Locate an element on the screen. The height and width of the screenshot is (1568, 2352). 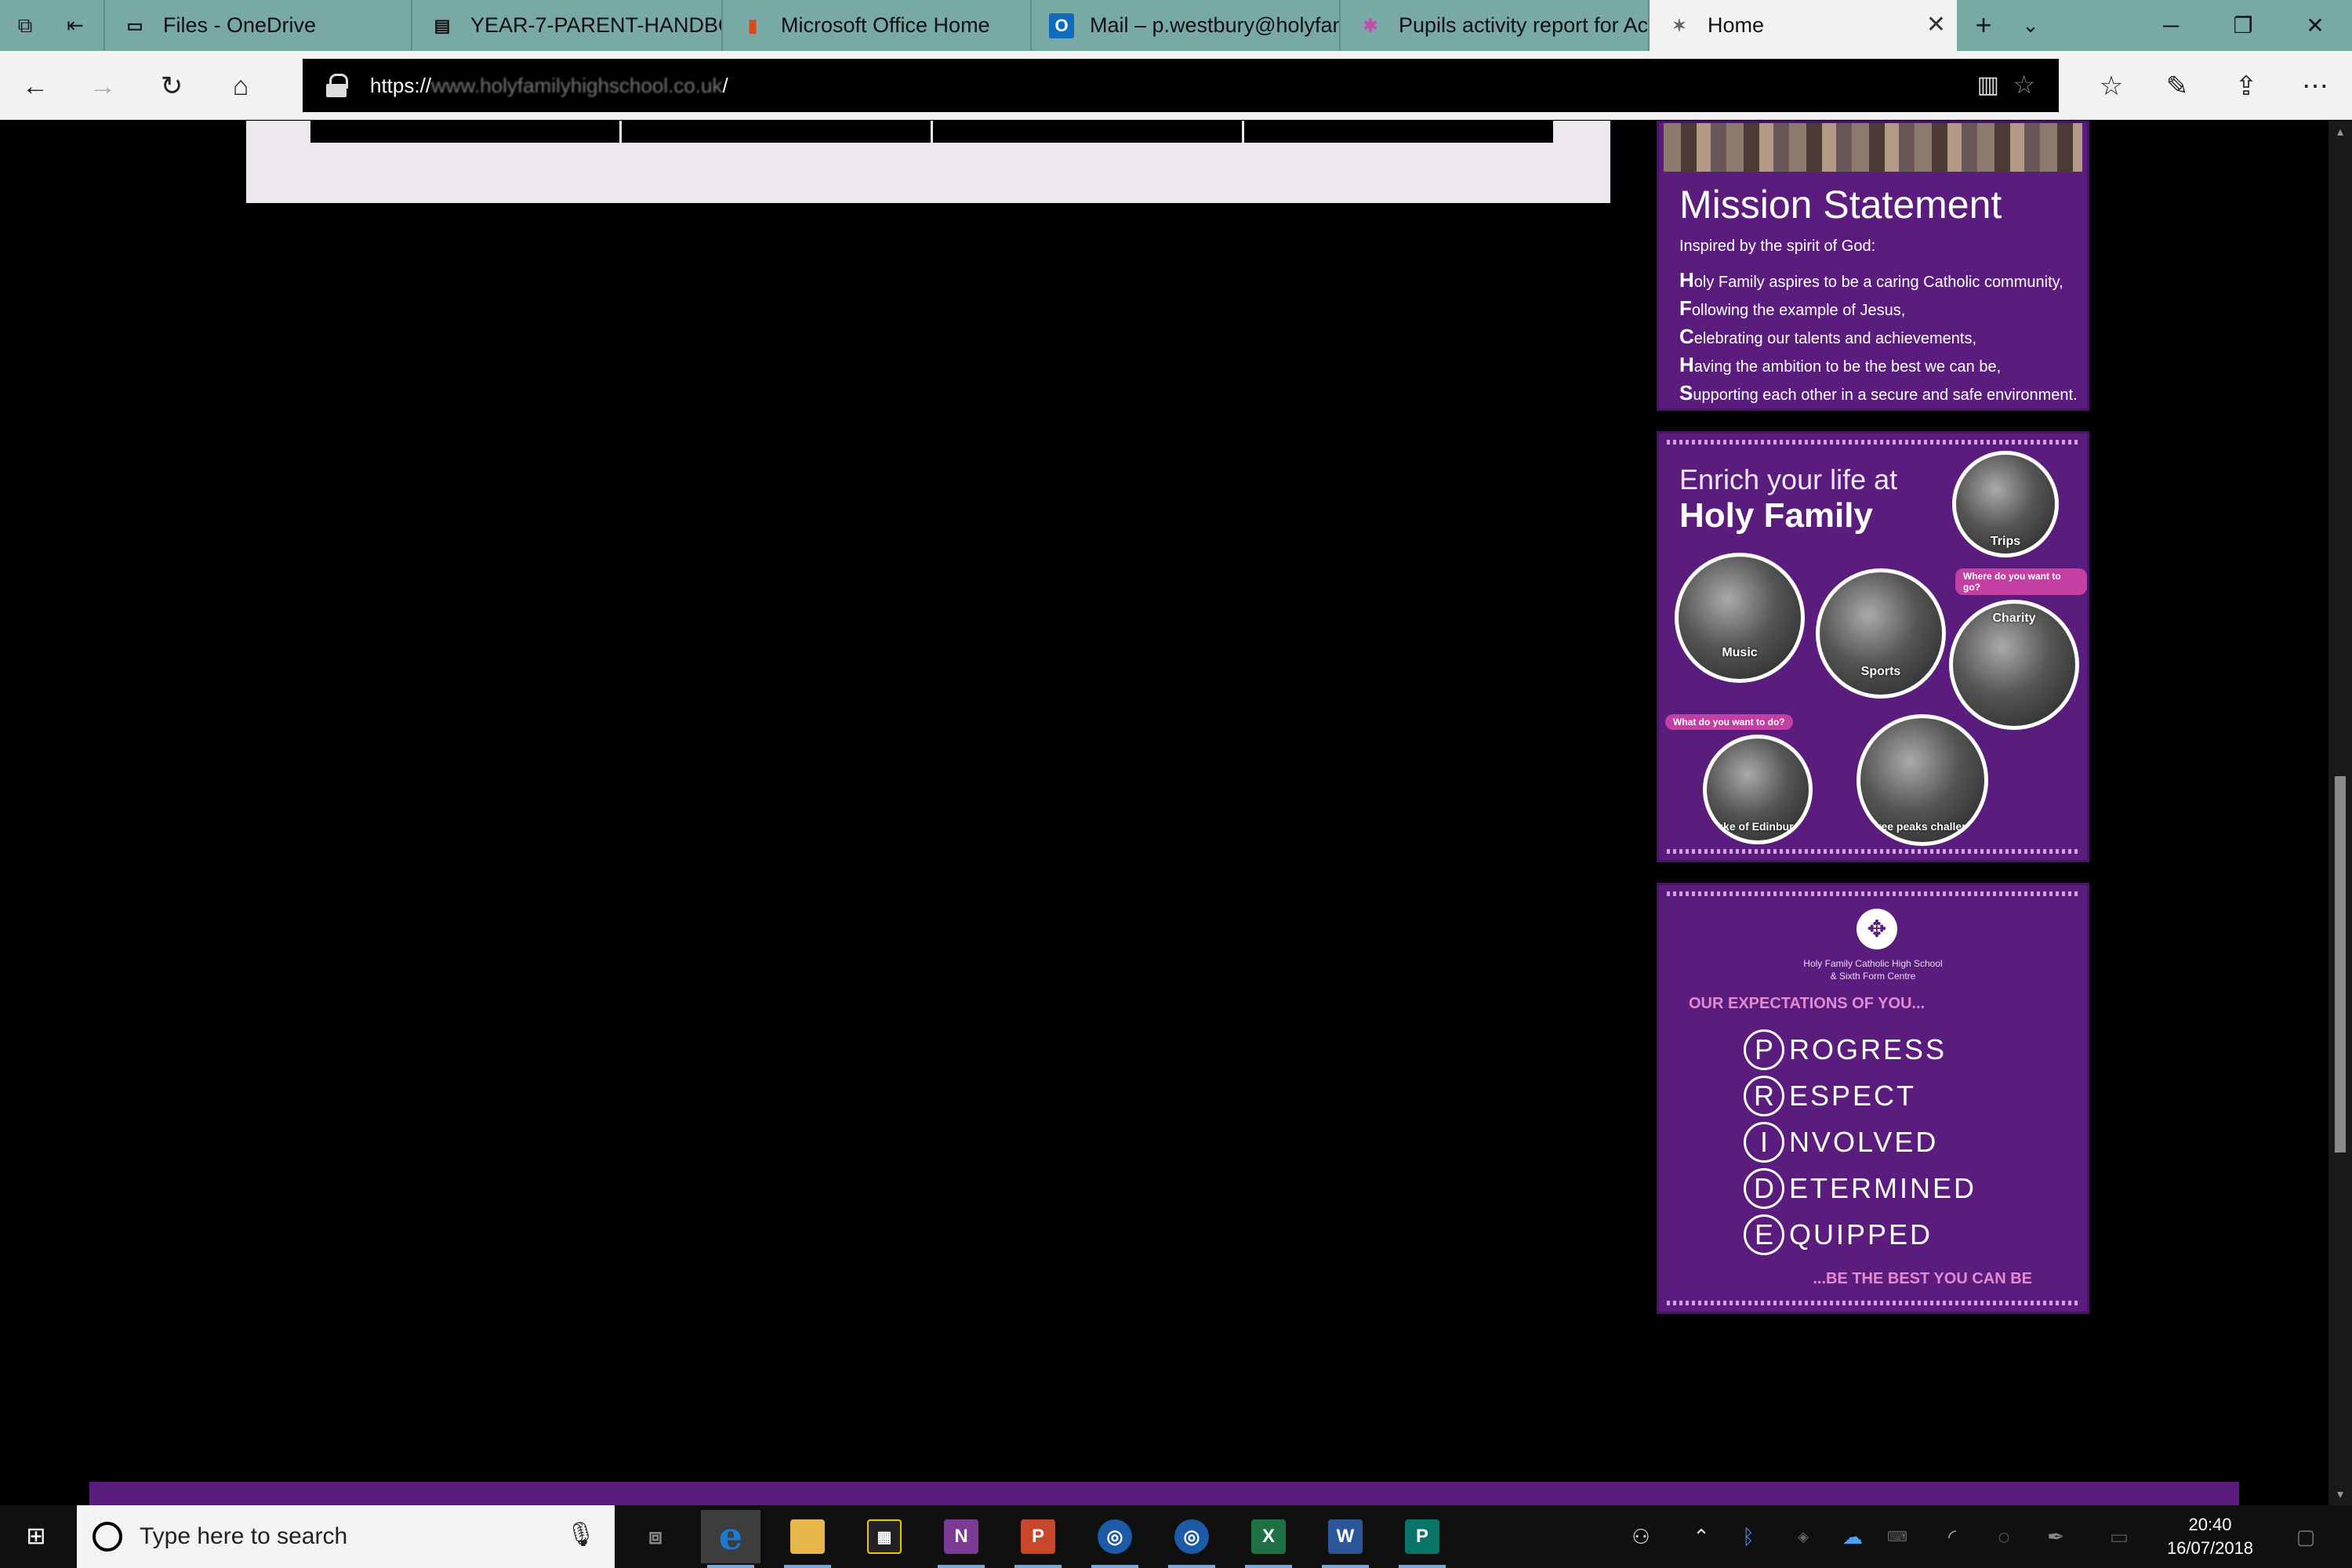
value-determined: D ETERMINED is located at coordinates (1860, 1188).